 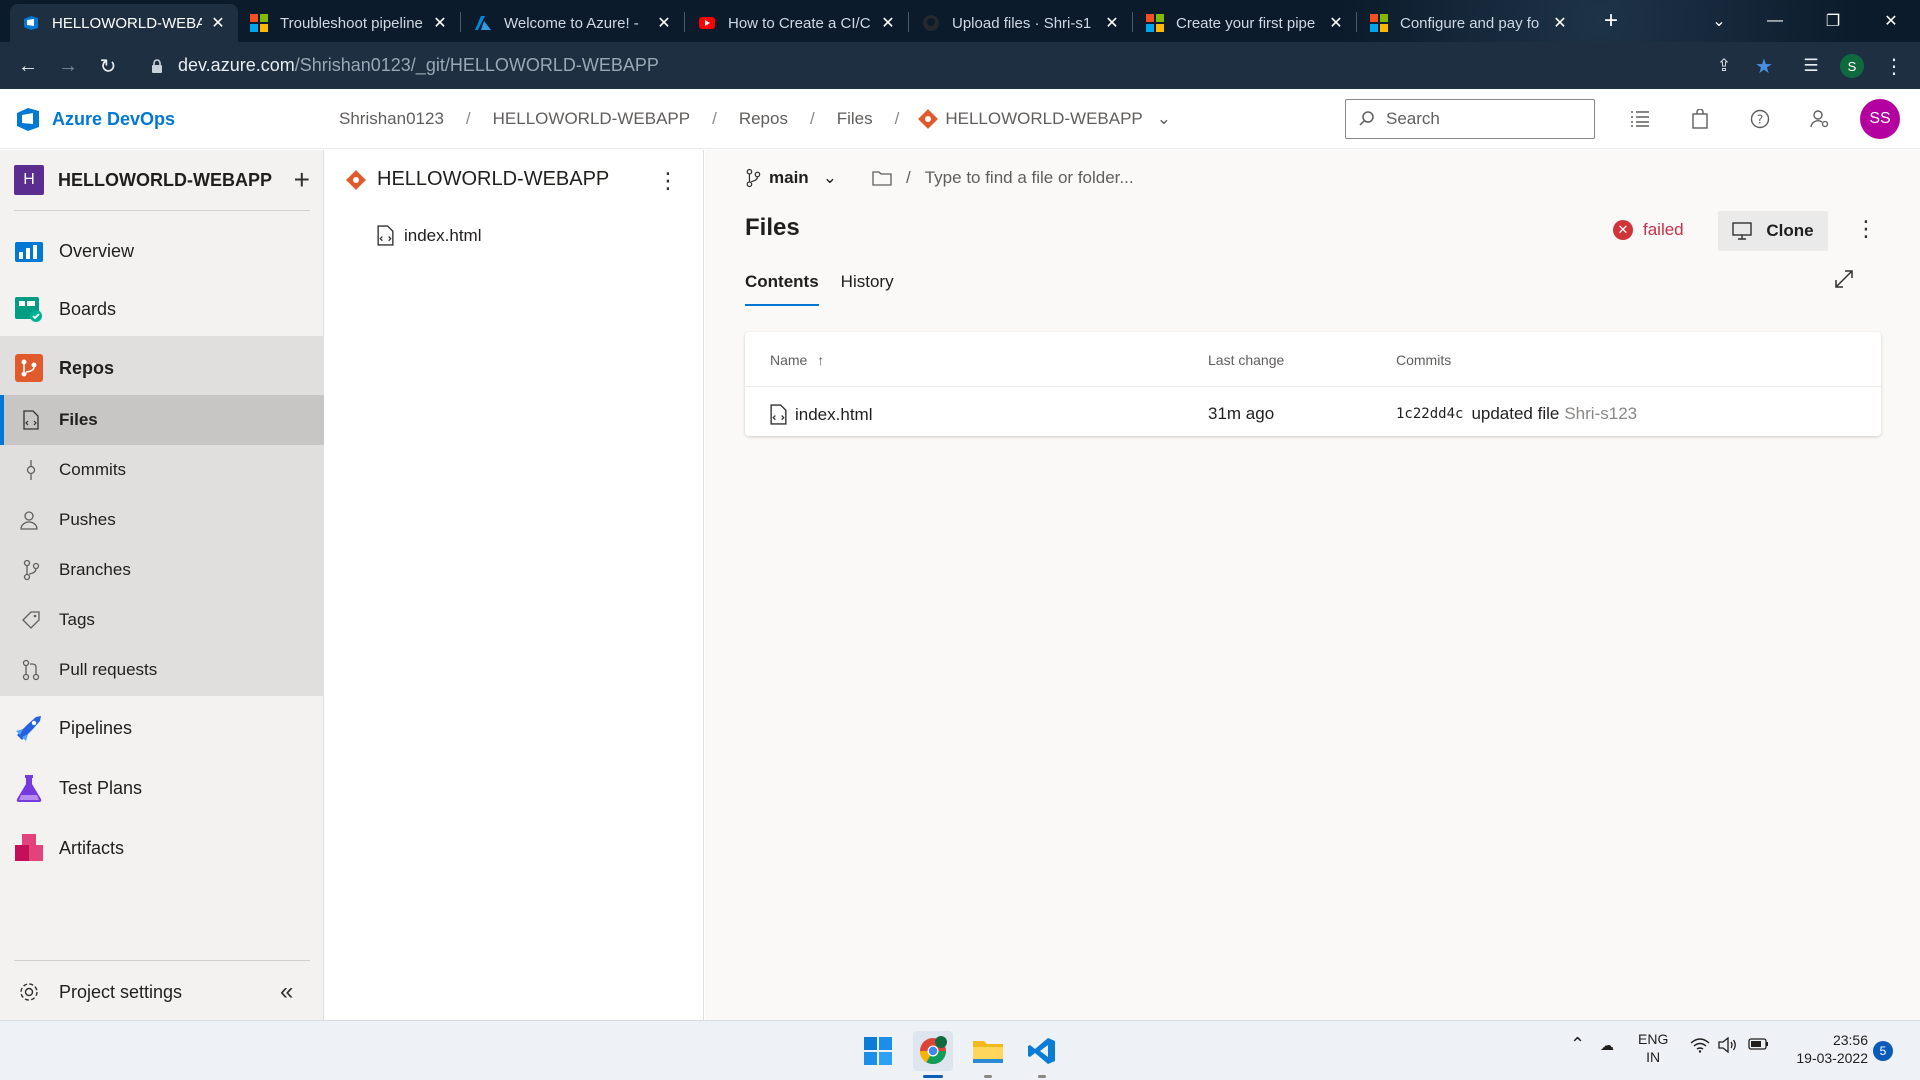 What do you see at coordinates (429, 235) in the screenshot?
I see `tree-file-item: index.html` at bounding box center [429, 235].